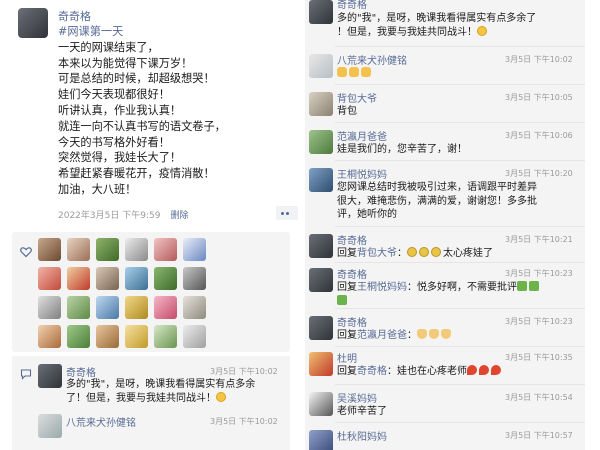 The height and width of the screenshot is (450, 600). I want to click on delete-link: 删除, so click(179, 216).